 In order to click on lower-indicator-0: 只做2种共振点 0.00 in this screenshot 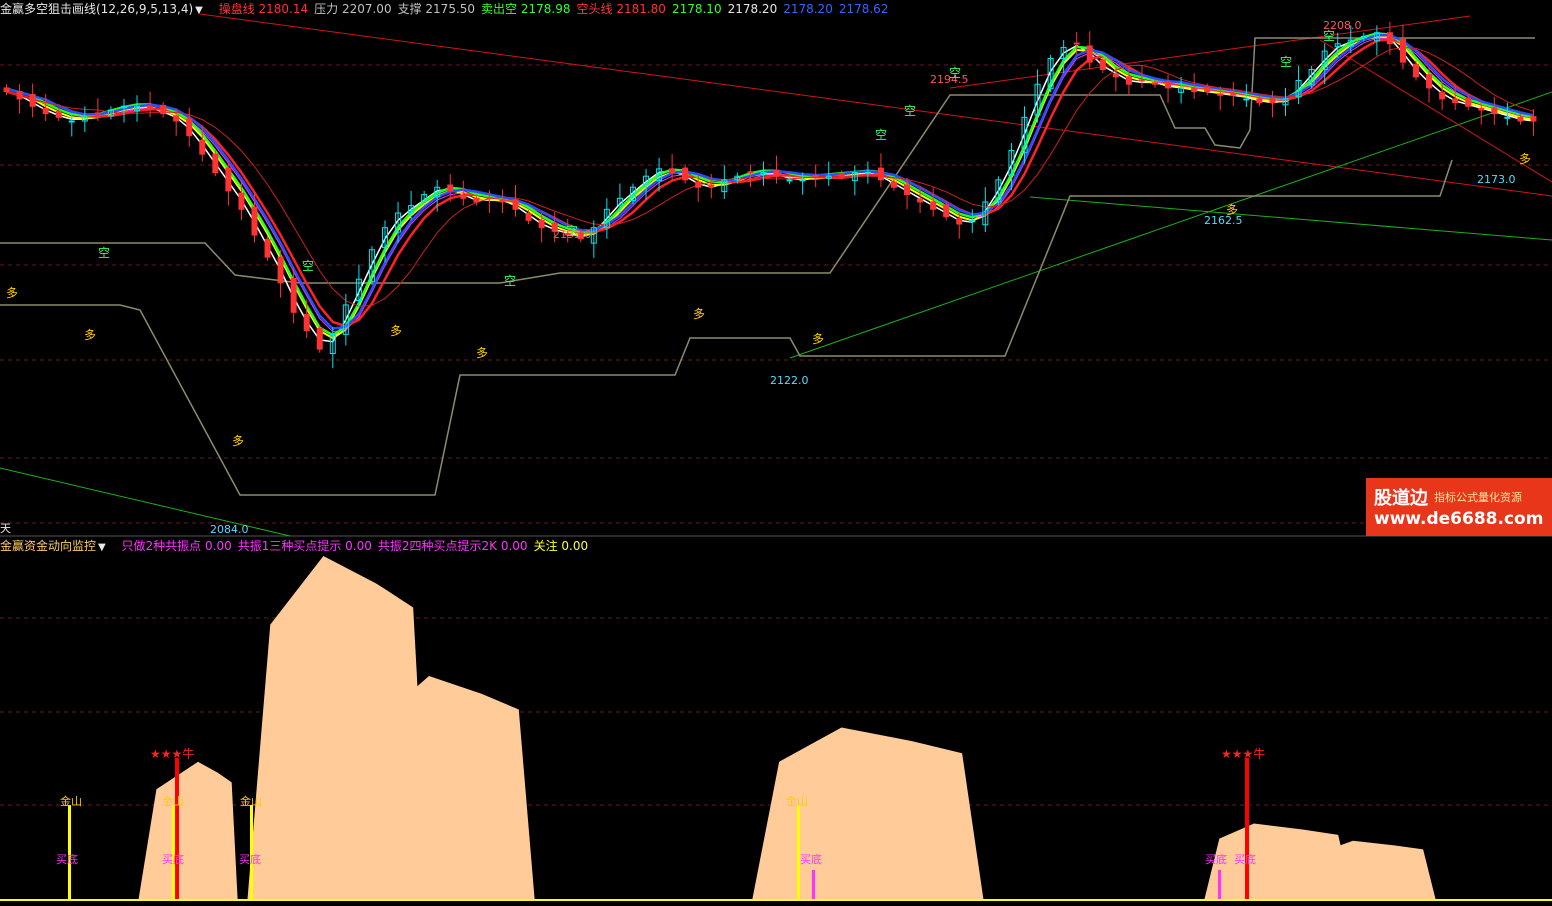, I will do `click(176, 546)`.